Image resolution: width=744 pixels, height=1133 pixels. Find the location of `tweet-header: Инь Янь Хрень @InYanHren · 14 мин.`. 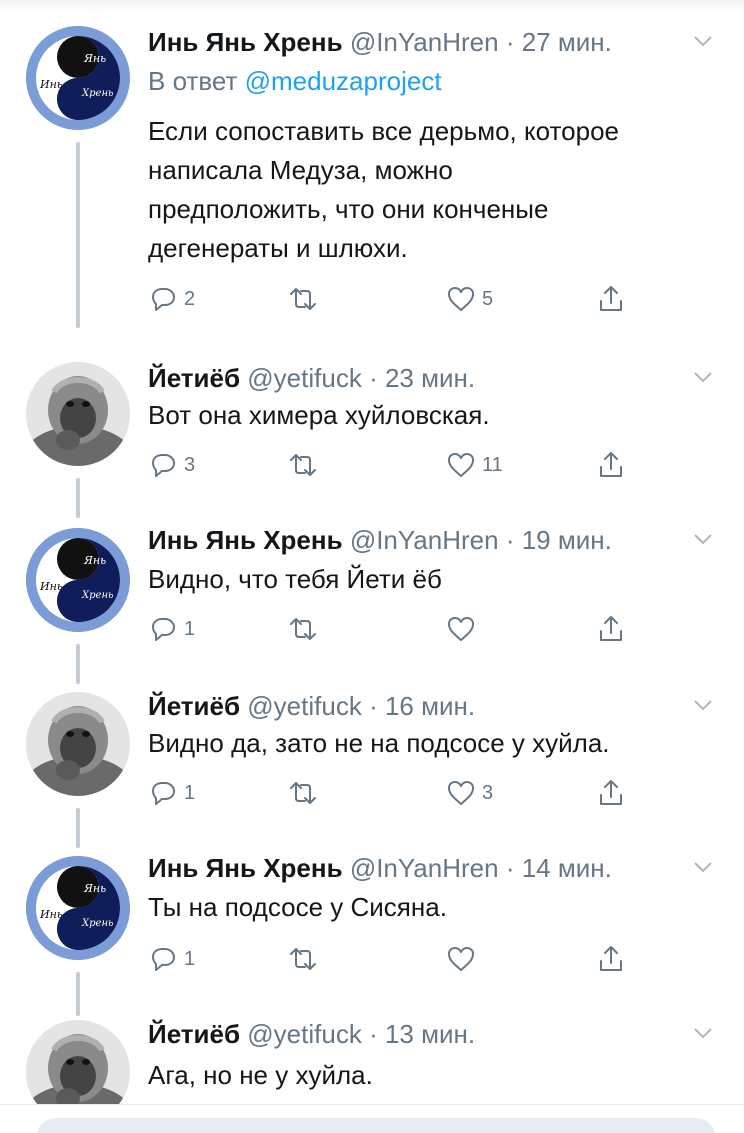

tweet-header: Инь Янь Хрень @InYanHren · 14 мин. is located at coordinates (431, 868).